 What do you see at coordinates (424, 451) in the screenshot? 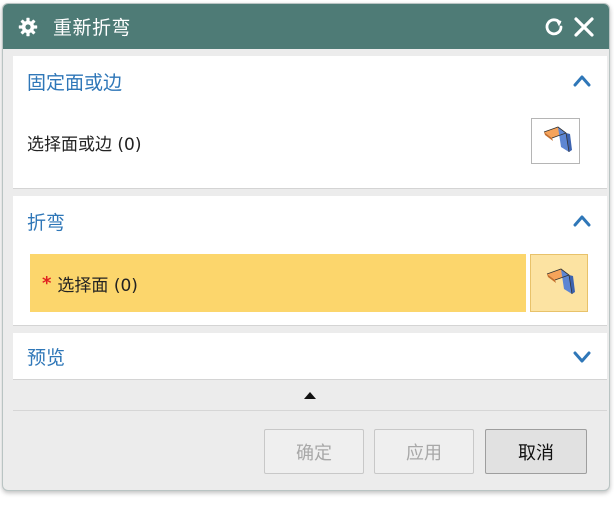
I see `apply-button: 应用` at bounding box center [424, 451].